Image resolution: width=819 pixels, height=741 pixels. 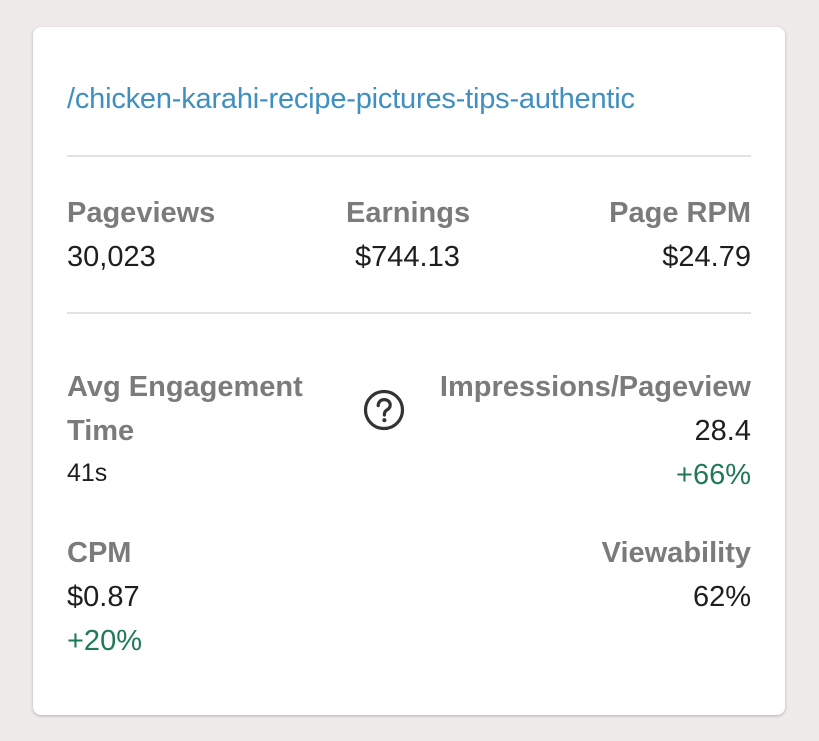 I want to click on page-rpm-value: $24.79, so click(x=706, y=257).